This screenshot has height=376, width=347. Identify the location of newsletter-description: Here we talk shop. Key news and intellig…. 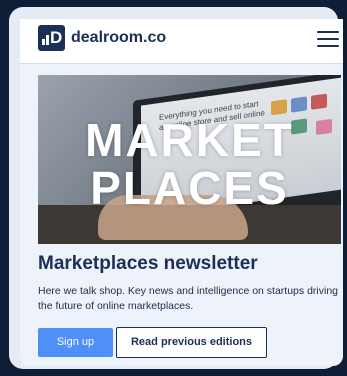
(188, 298).